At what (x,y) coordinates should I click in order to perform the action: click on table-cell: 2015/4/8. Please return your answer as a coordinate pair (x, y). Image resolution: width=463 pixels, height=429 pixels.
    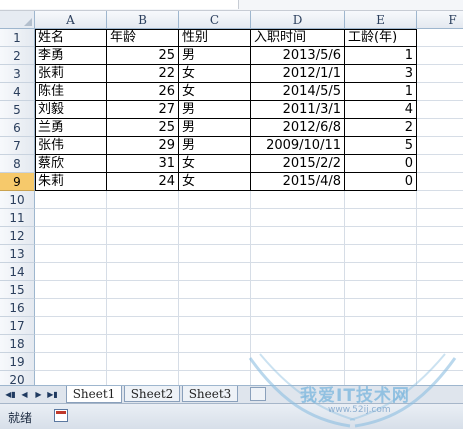
    Looking at the image, I should click on (298, 182).